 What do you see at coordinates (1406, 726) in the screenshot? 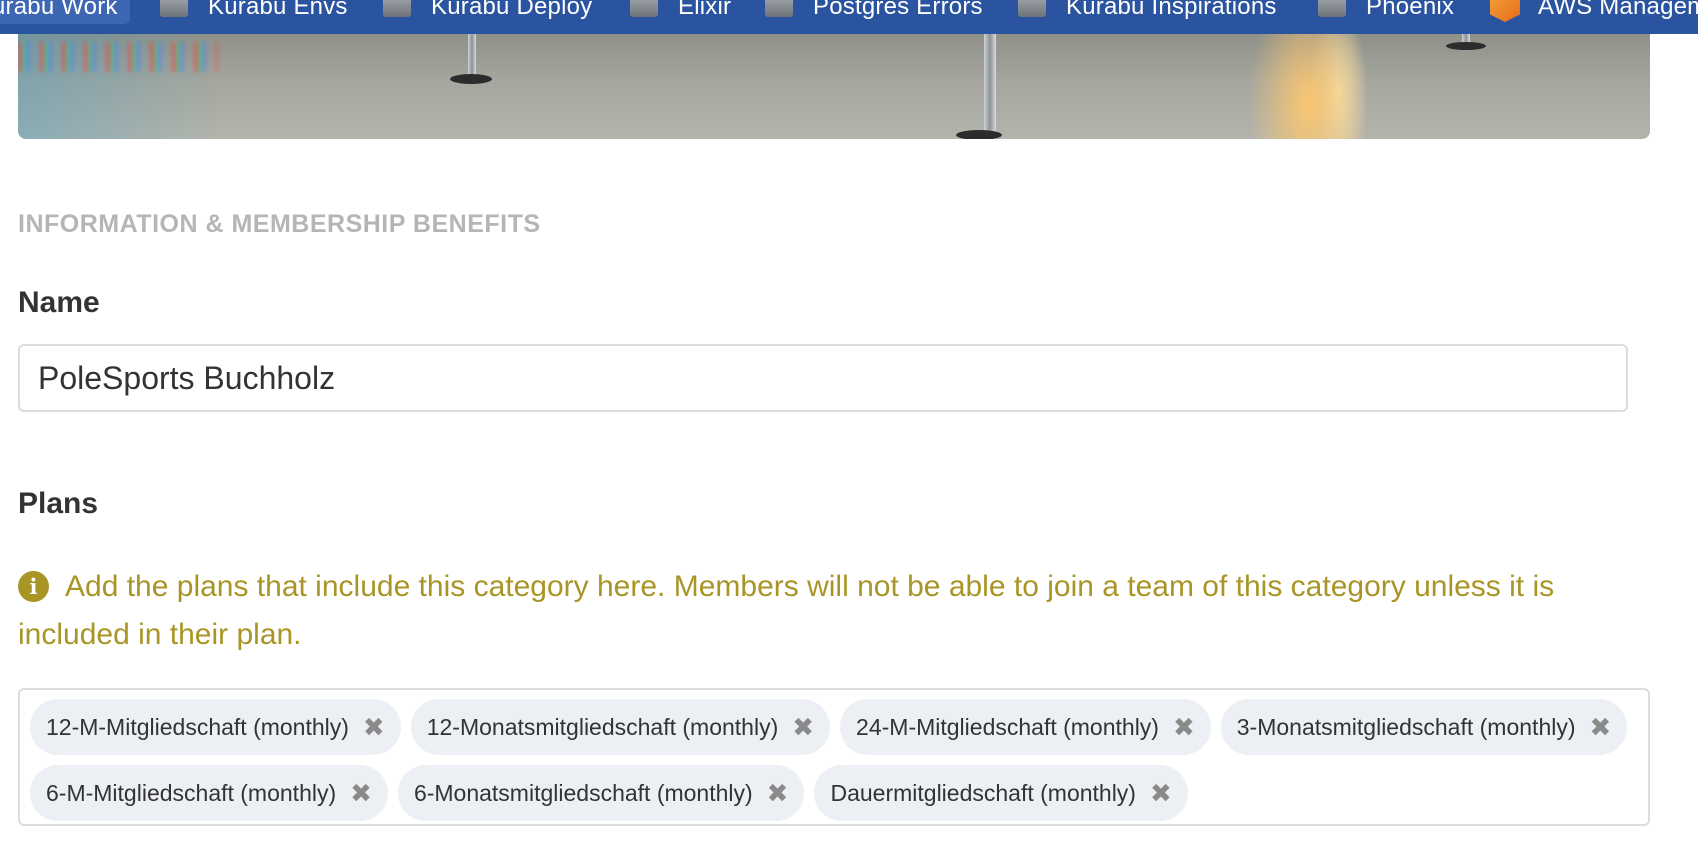
I see `plan-tag-label: 3-Monatsmitgliedschaft (monthly)` at bounding box center [1406, 726].